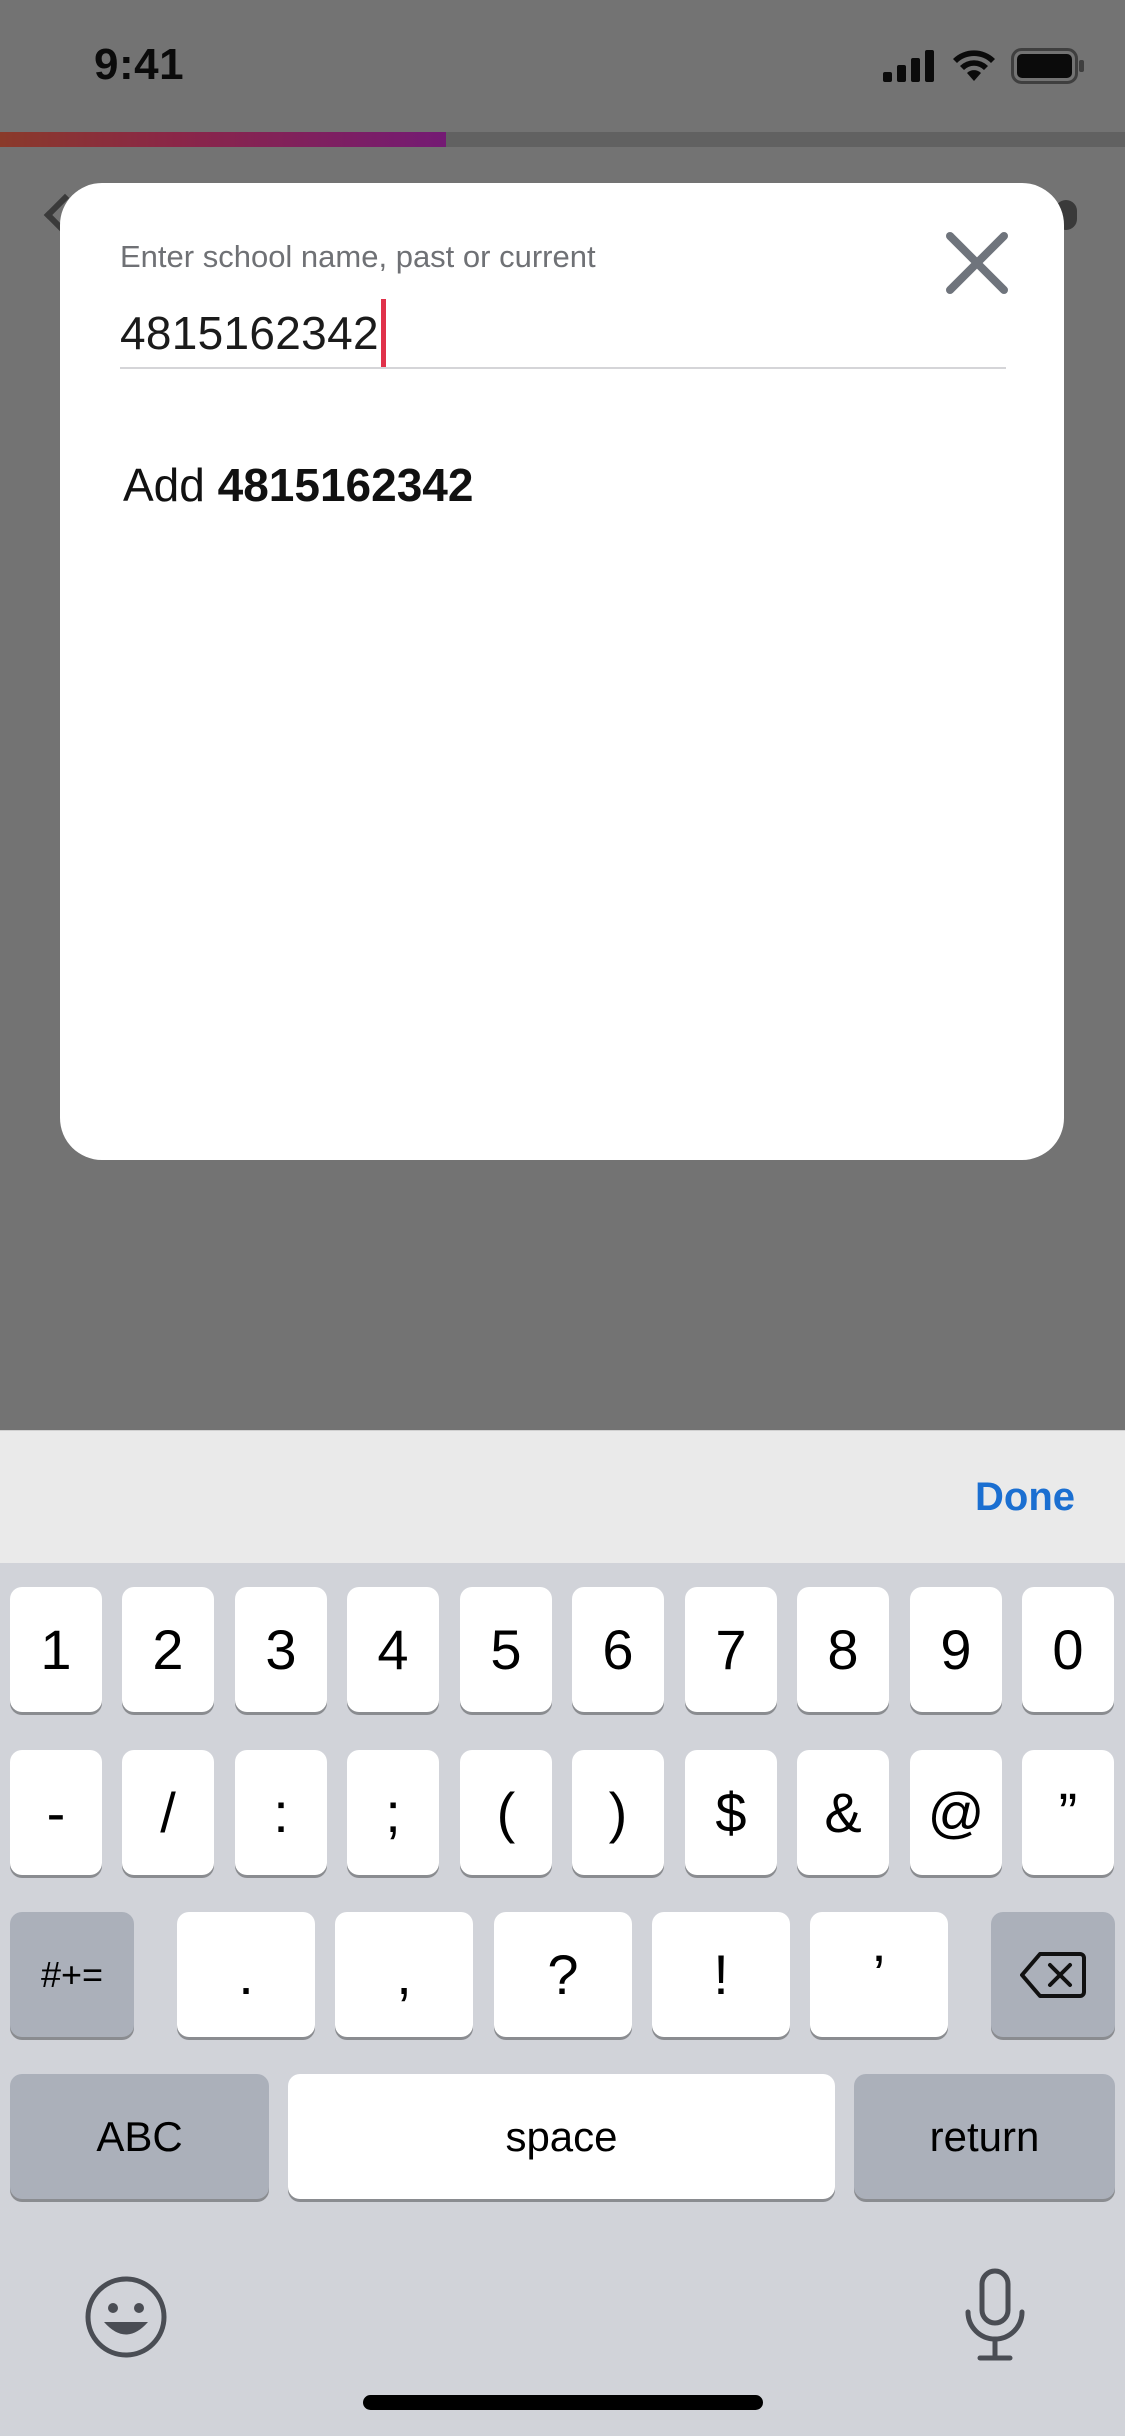 The width and height of the screenshot is (1125, 2436). I want to click on school-search-input-value: 4815162342, so click(249, 333).